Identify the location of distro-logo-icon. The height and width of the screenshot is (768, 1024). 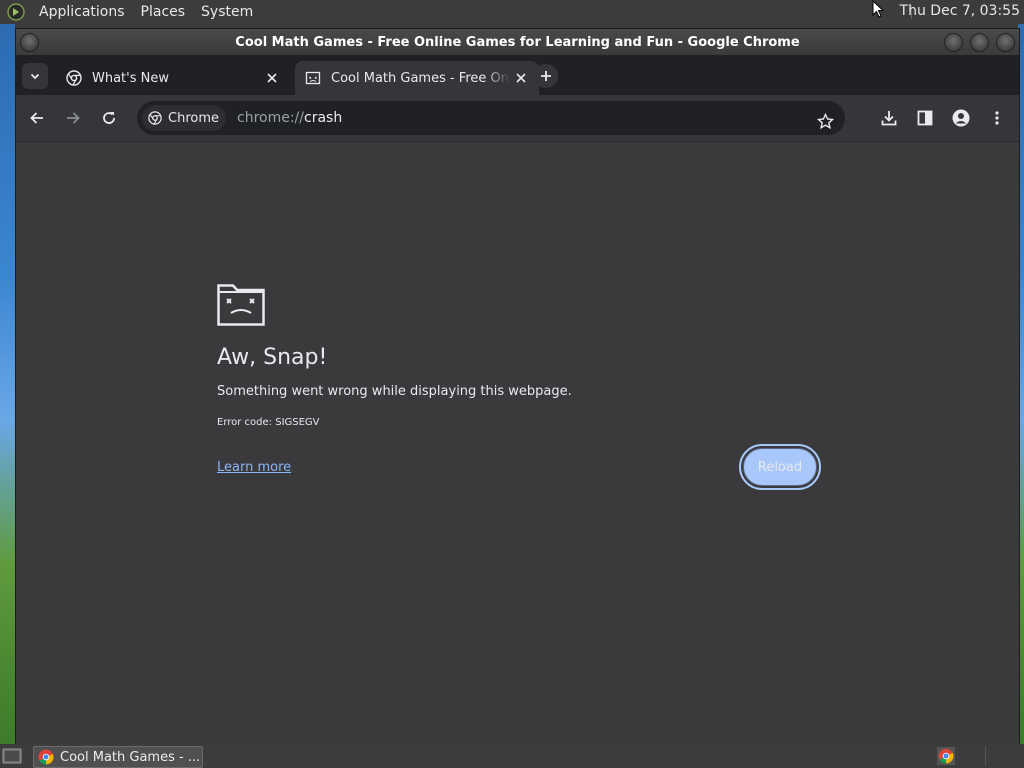
(16, 12).